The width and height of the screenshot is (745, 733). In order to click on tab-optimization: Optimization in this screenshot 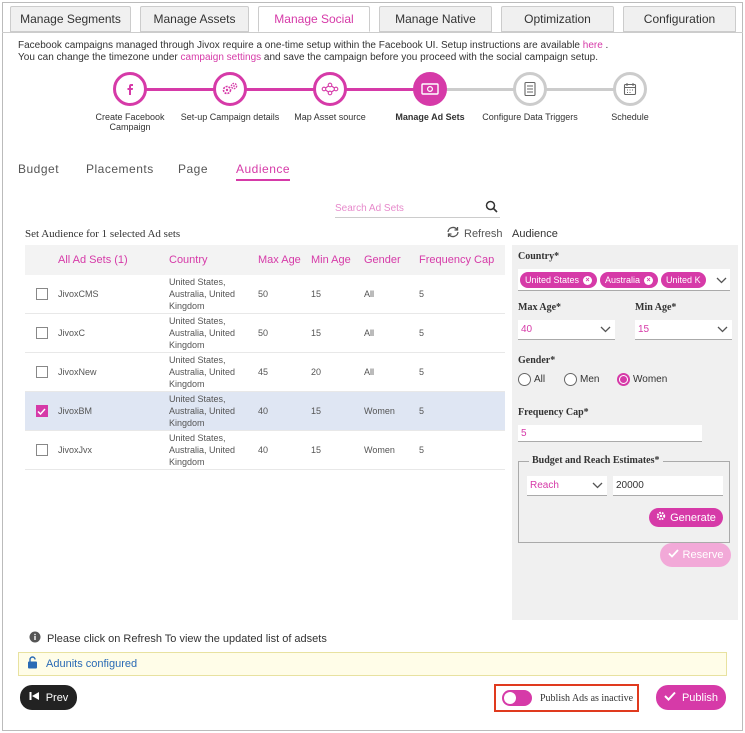, I will do `click(557, 19)`.